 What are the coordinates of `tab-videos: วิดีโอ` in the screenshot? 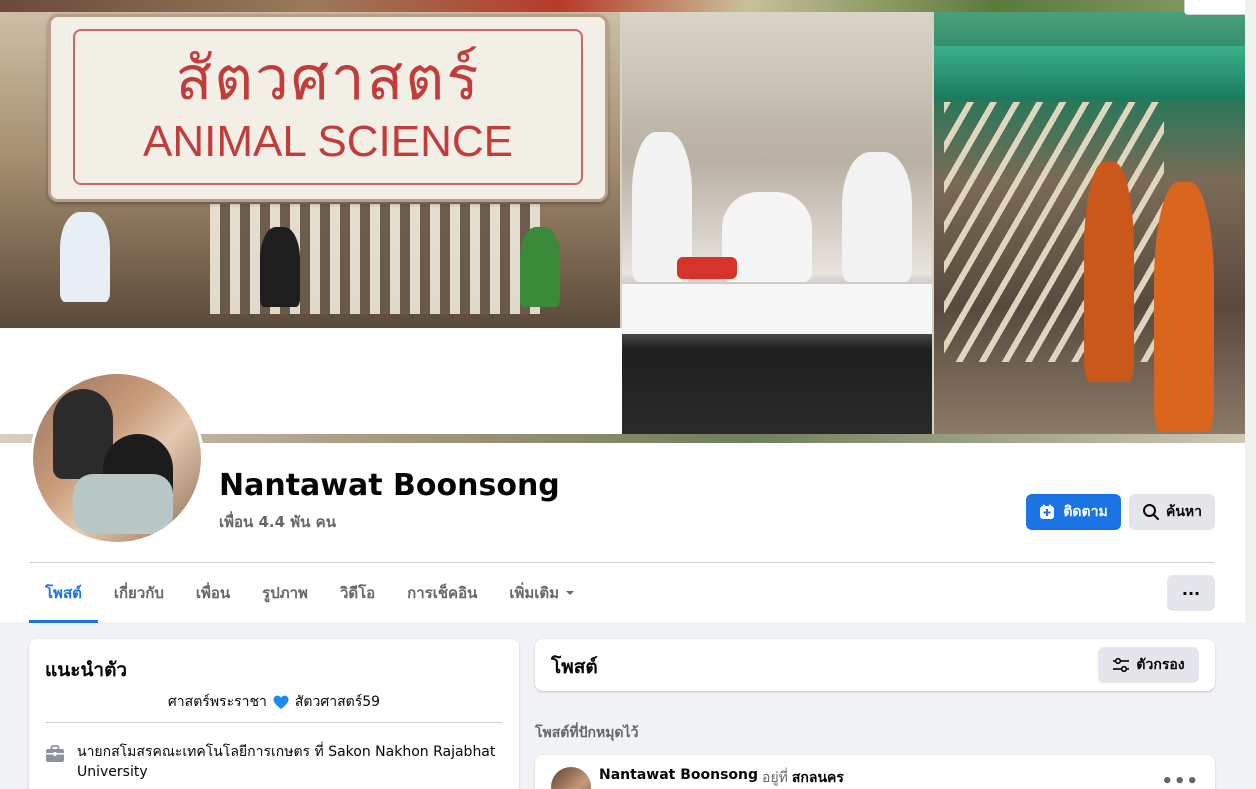 It's located at (357, 593).